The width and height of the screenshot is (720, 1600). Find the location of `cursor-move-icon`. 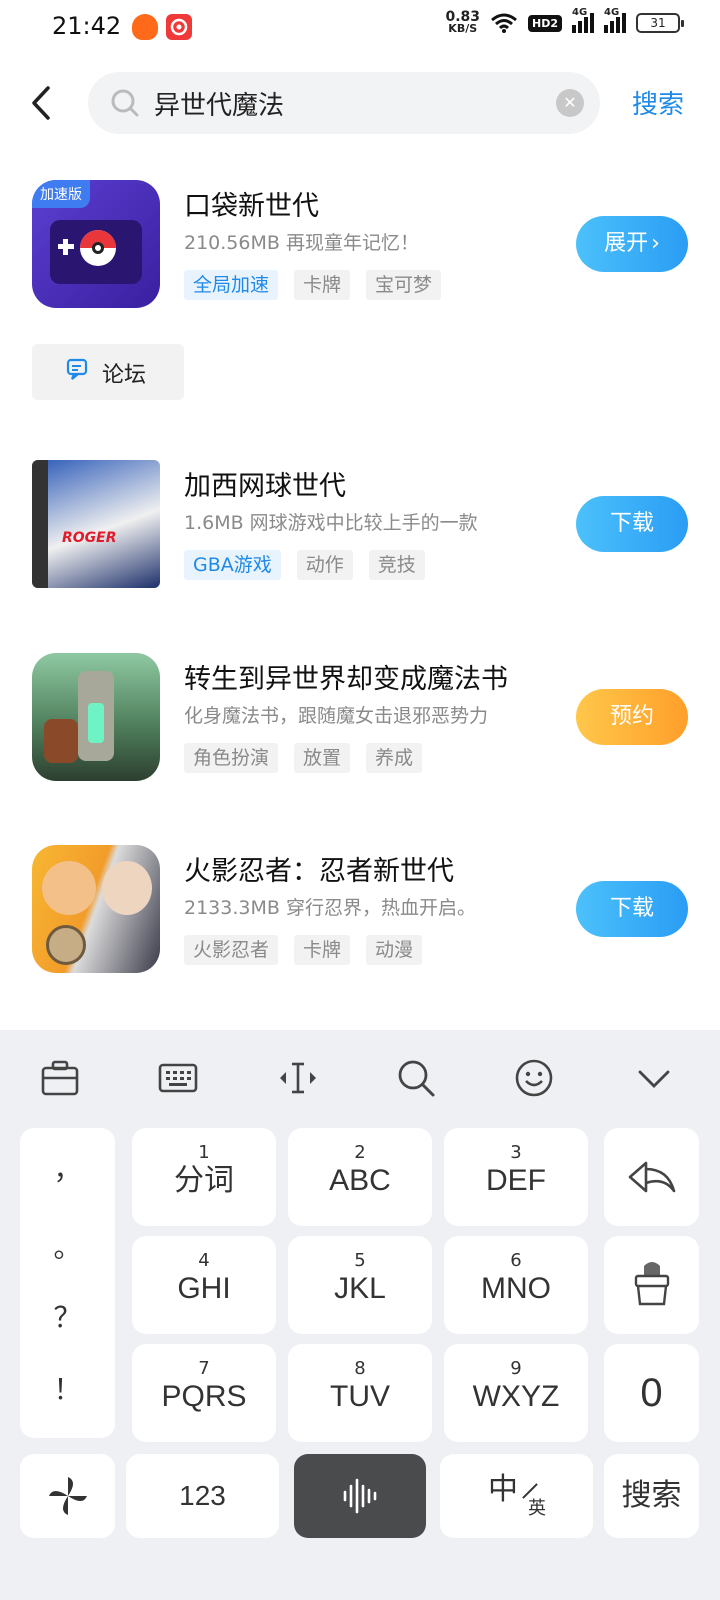

cursor-move-icon is located at coordinates (298, 1078).